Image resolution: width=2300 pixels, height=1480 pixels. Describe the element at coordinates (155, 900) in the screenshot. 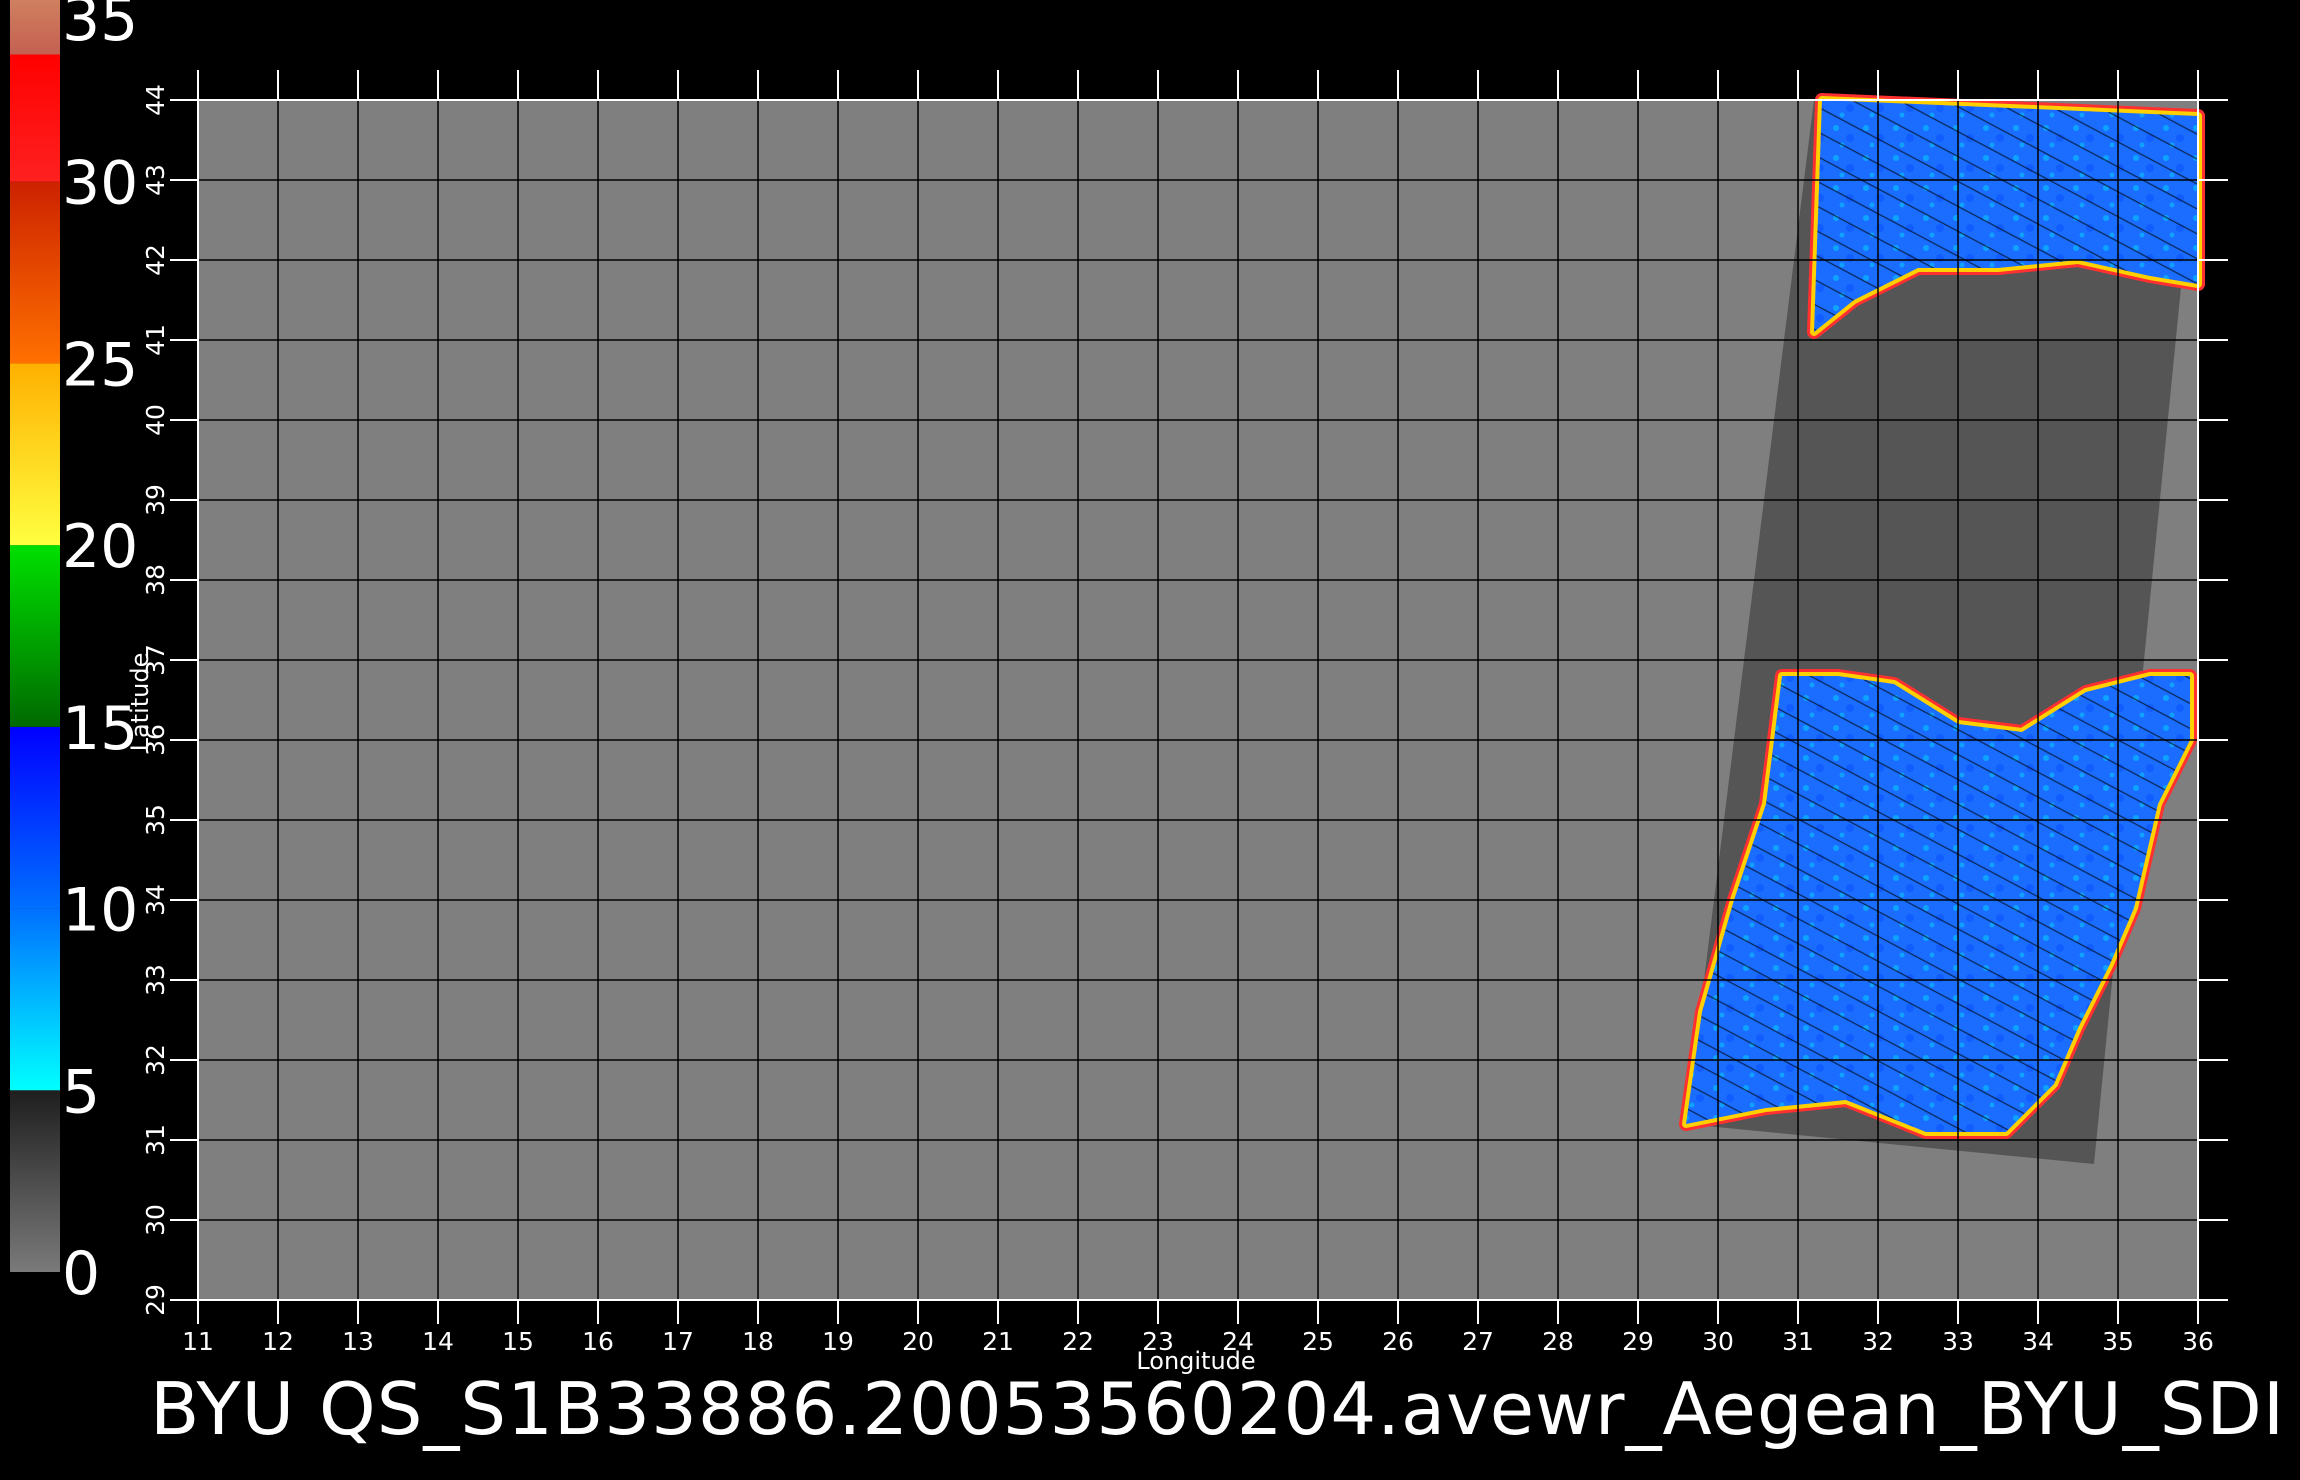

I see `lat-tick-label: 34` at that location.